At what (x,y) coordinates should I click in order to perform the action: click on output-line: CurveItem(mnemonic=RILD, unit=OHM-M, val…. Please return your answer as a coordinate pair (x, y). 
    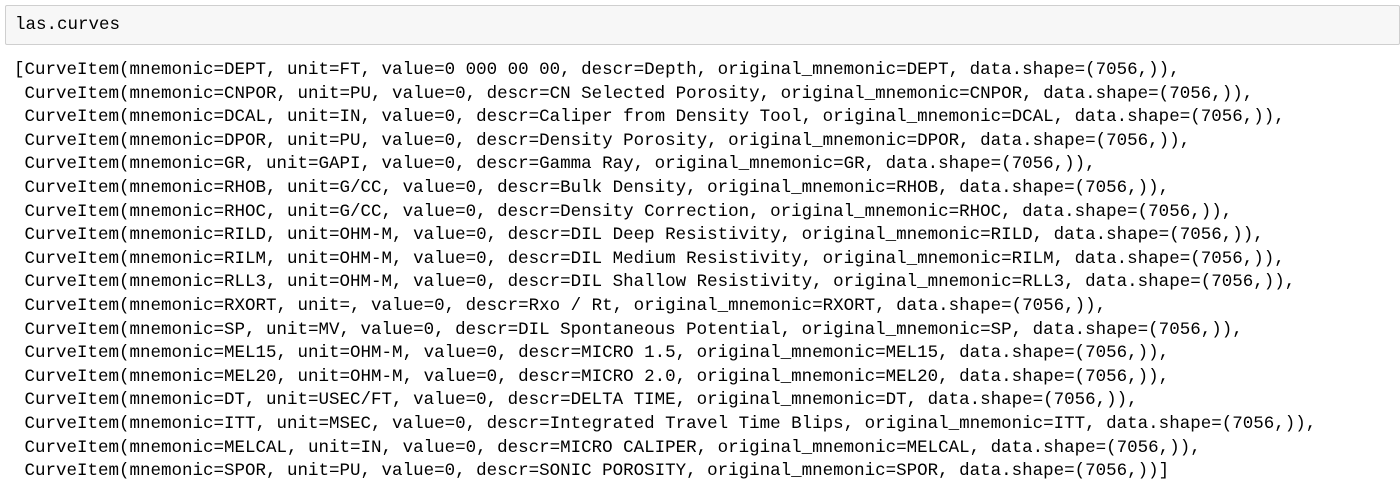
    Looking at the image, I should click on (639, 235).